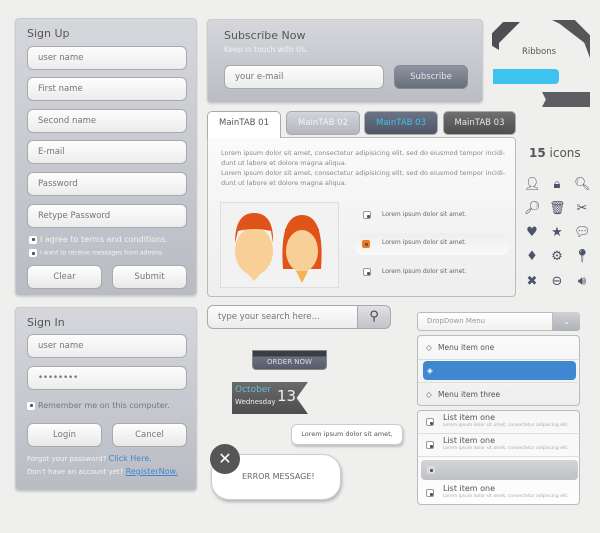  What do you see at coordinates (107, 89) in the screenshot?
I see `first-name-field` at bounding box center [107, 89].